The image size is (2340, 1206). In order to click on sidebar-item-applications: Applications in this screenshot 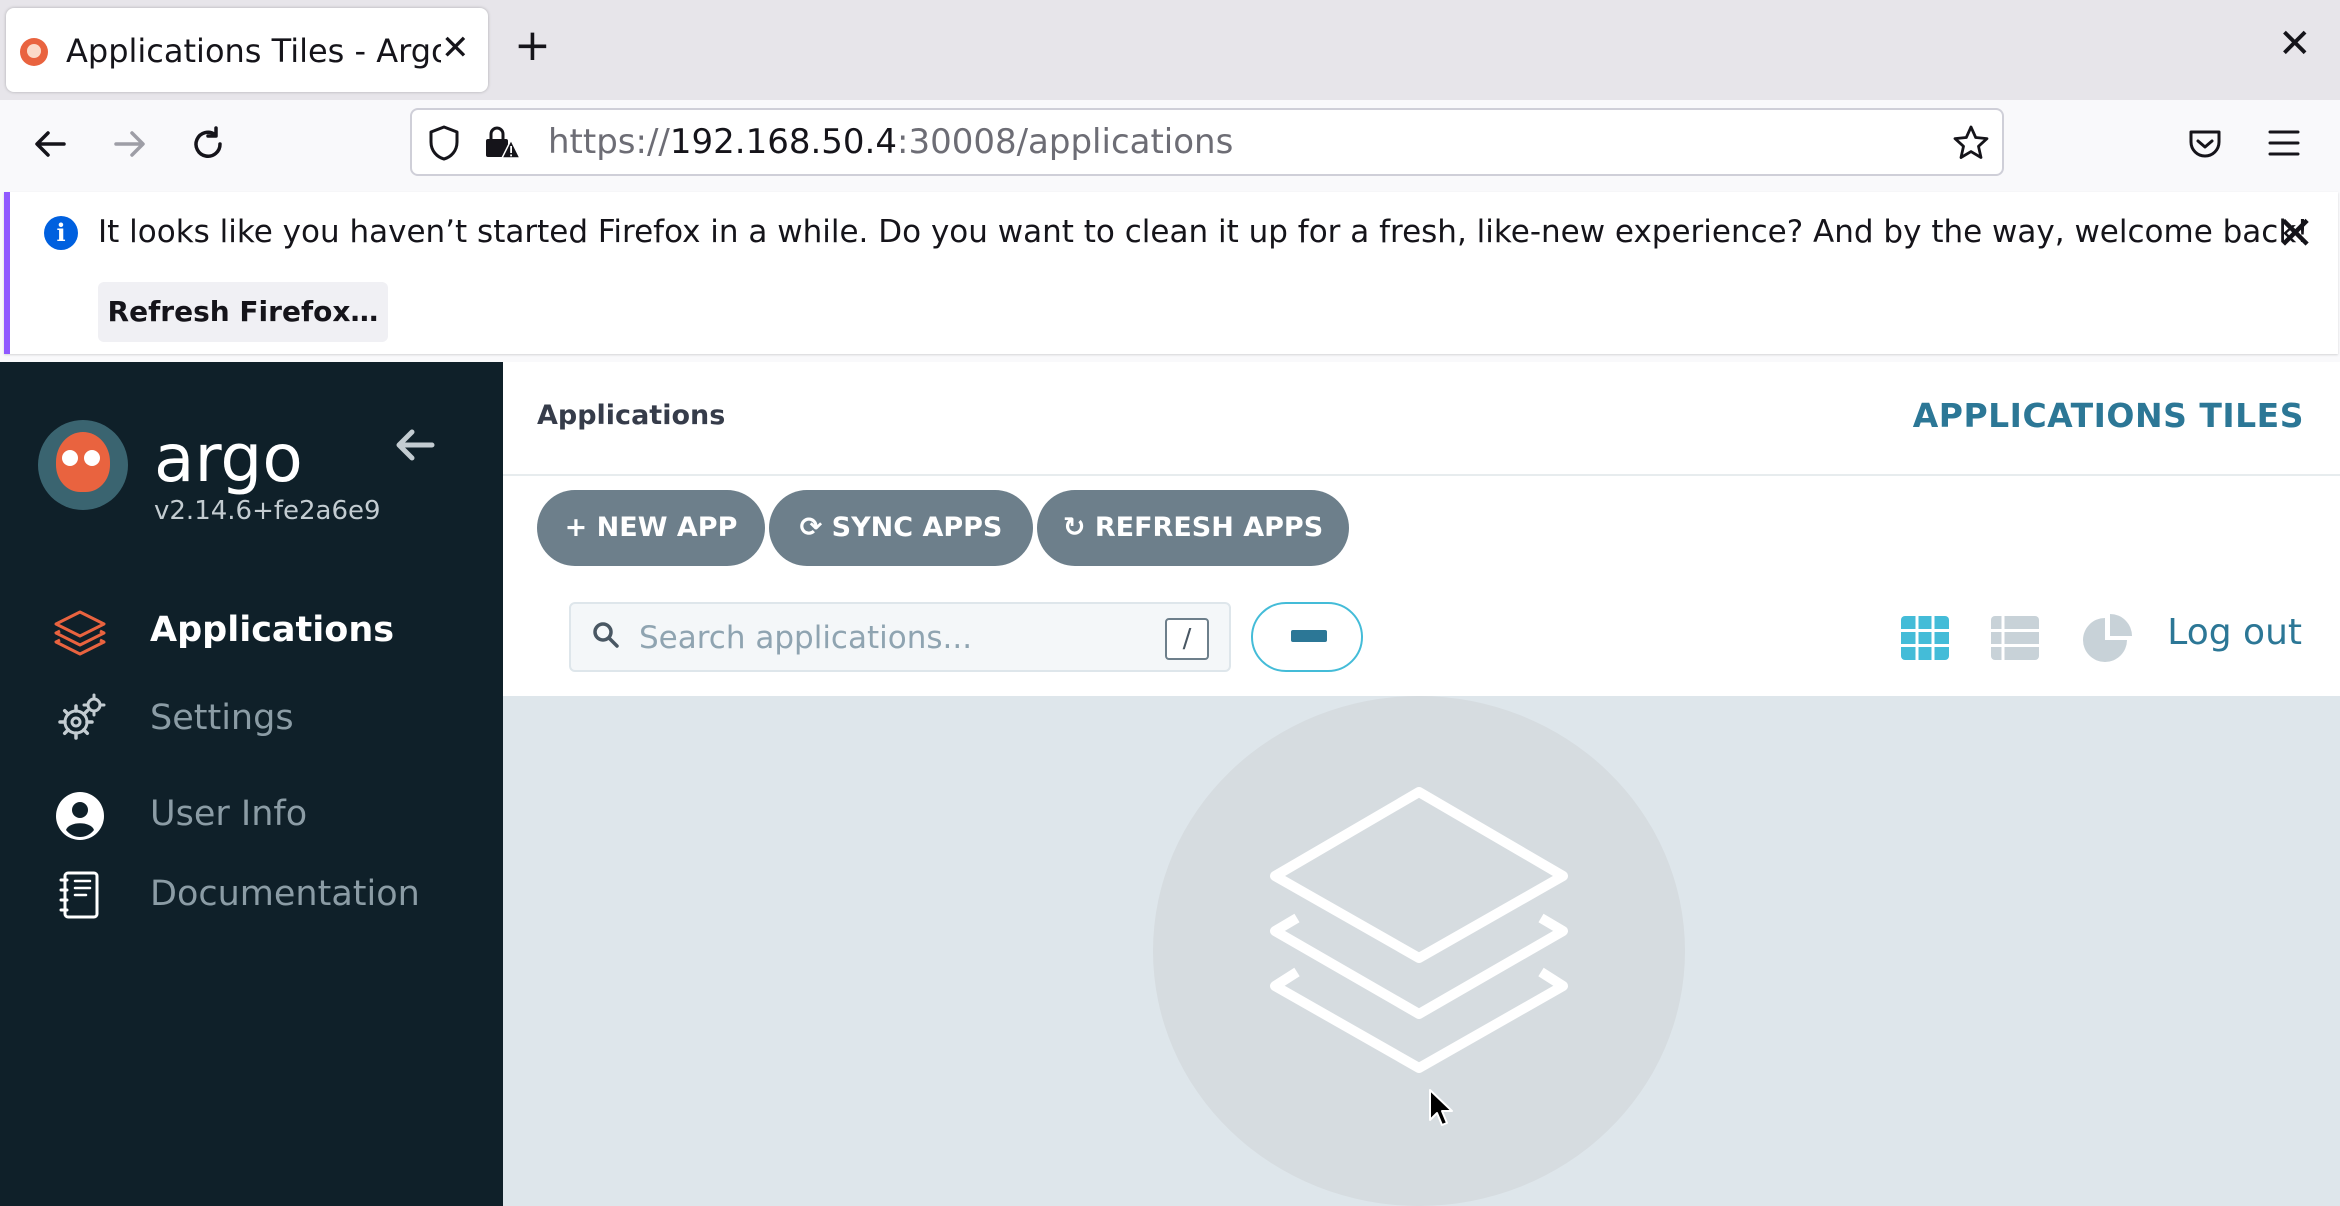, I will do `click(251, 630)`.